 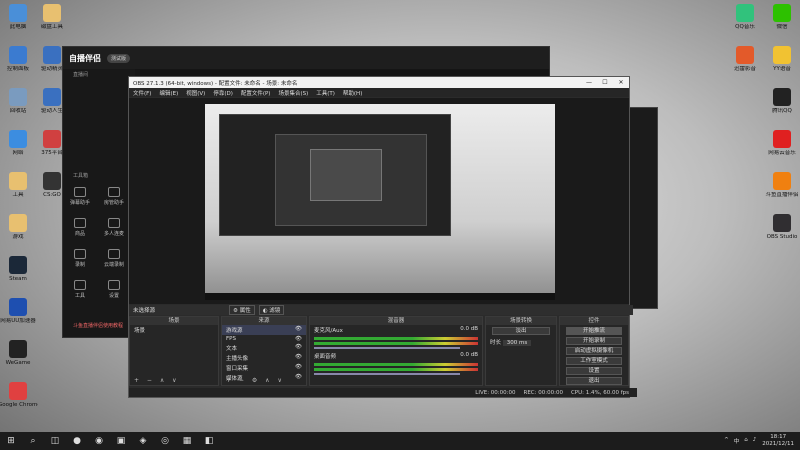 What do you see at coordinates (745, 59) in the screenshot?
I see `desktop-icon: 迅雷影音` at bounding box center [745, 59].